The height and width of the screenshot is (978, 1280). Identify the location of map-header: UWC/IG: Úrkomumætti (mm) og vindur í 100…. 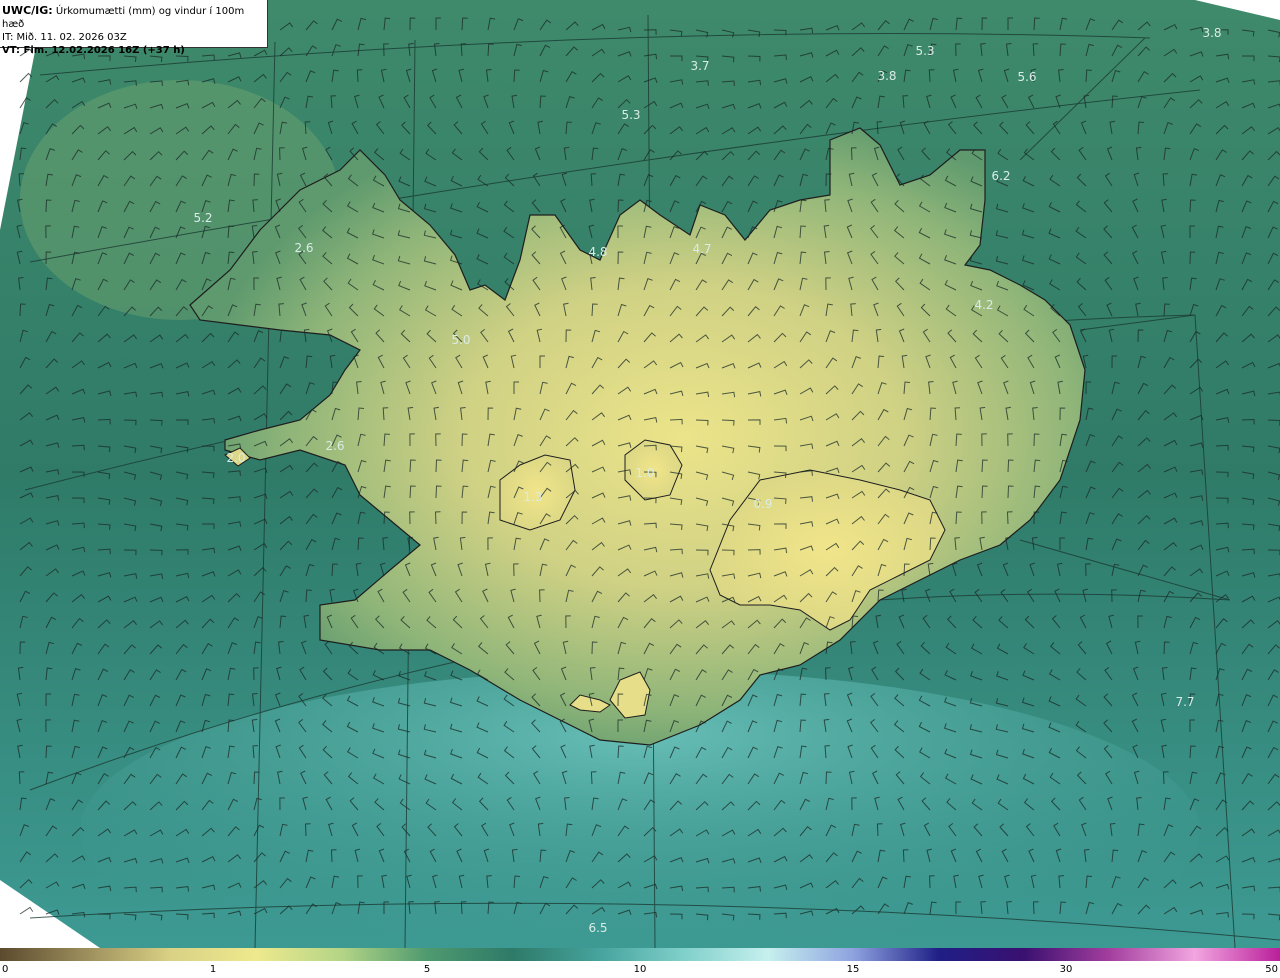
(134, 28).